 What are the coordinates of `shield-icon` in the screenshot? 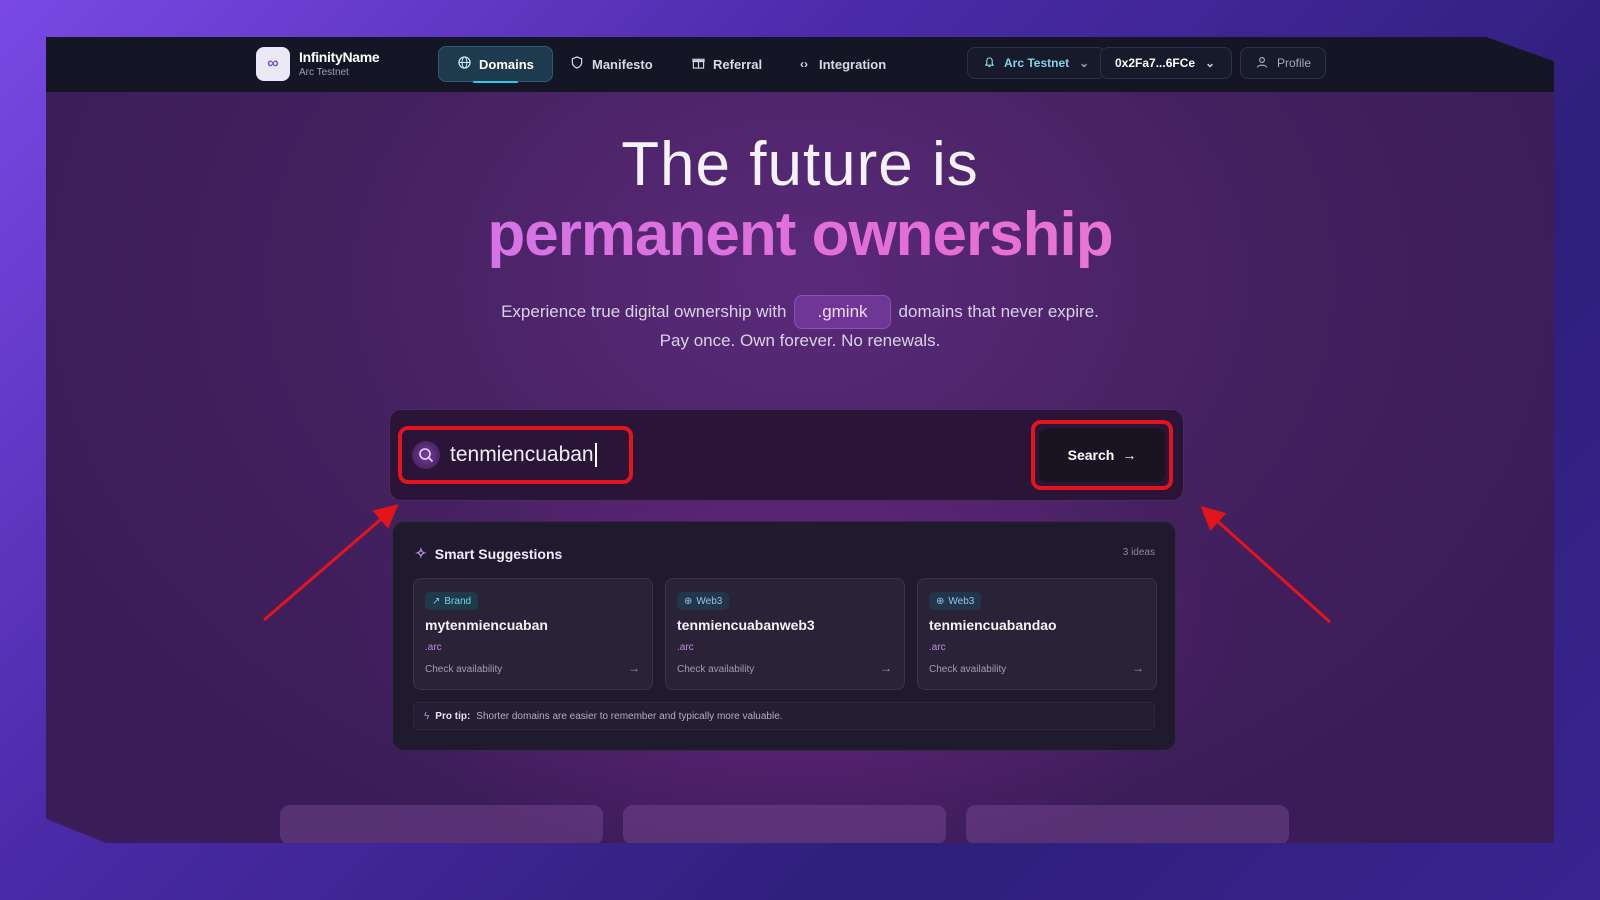 It's located at (577, 64).